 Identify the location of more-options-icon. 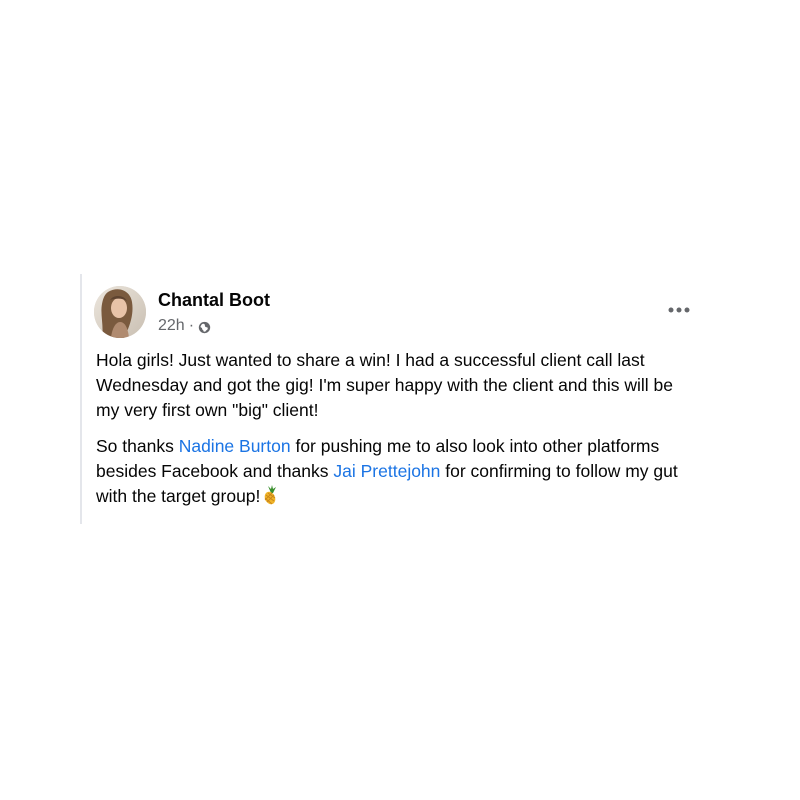
(679, 310).